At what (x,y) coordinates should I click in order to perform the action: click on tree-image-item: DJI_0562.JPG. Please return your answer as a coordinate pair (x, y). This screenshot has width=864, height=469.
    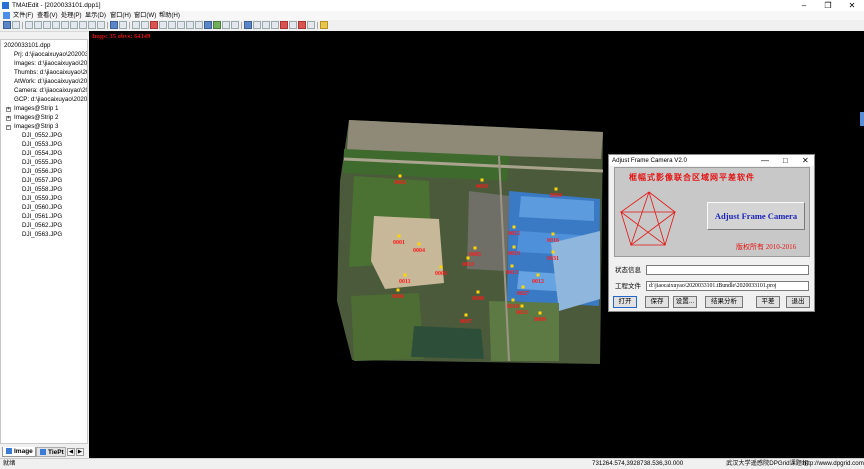
    Looking at the image, I should click on (42, 226).